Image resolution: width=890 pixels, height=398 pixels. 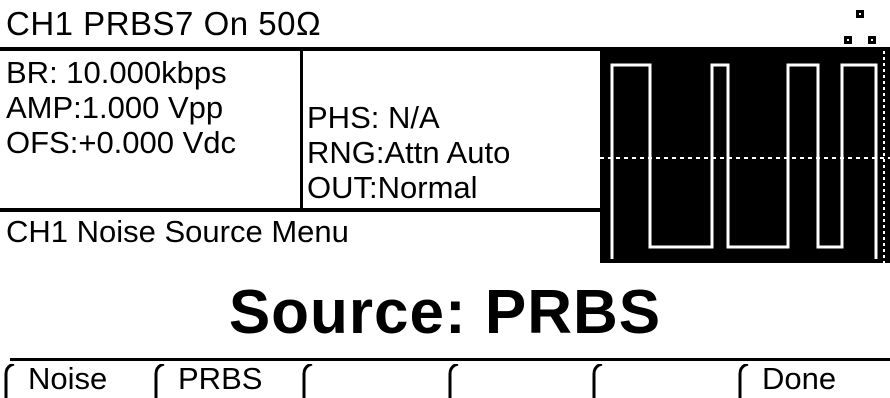 I want to click on offset-readout: OFS:+0.000 Vdc, so click(x=121, y=142).